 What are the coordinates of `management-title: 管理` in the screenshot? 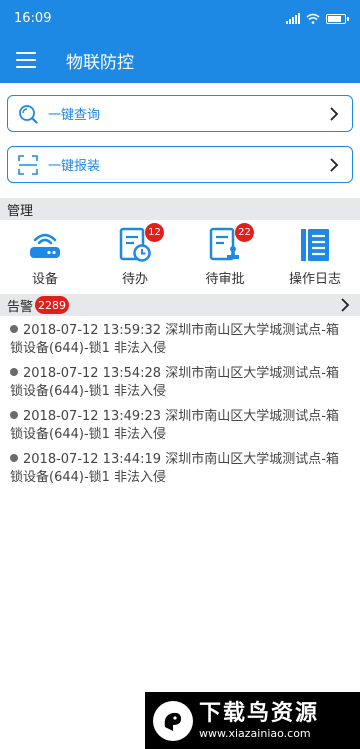 It's located at (20, 211).